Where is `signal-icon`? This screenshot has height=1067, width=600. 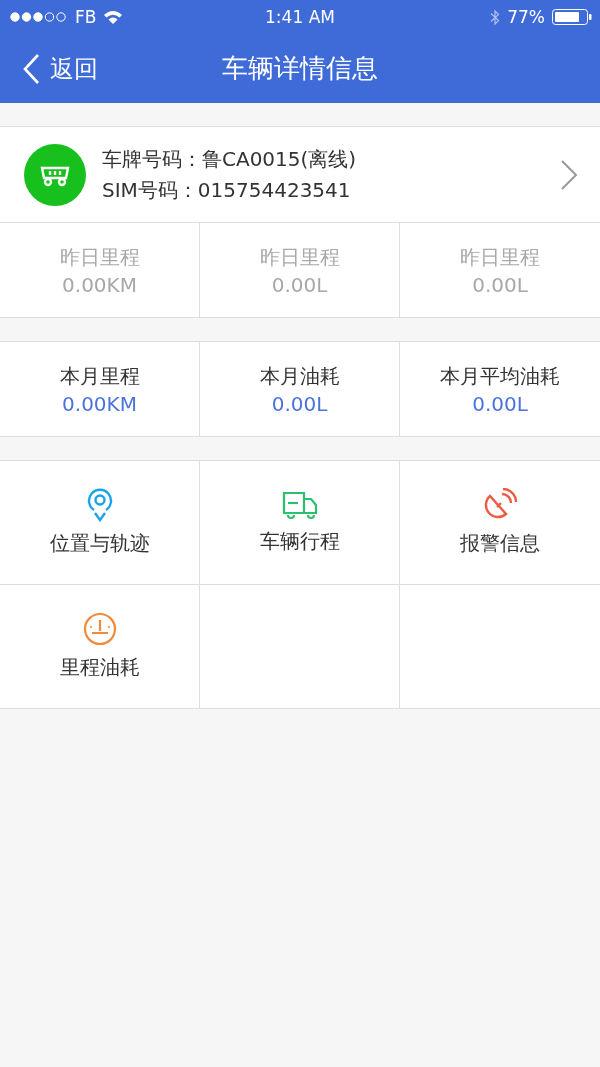
signal-icon is located at coordinates (39, 17).